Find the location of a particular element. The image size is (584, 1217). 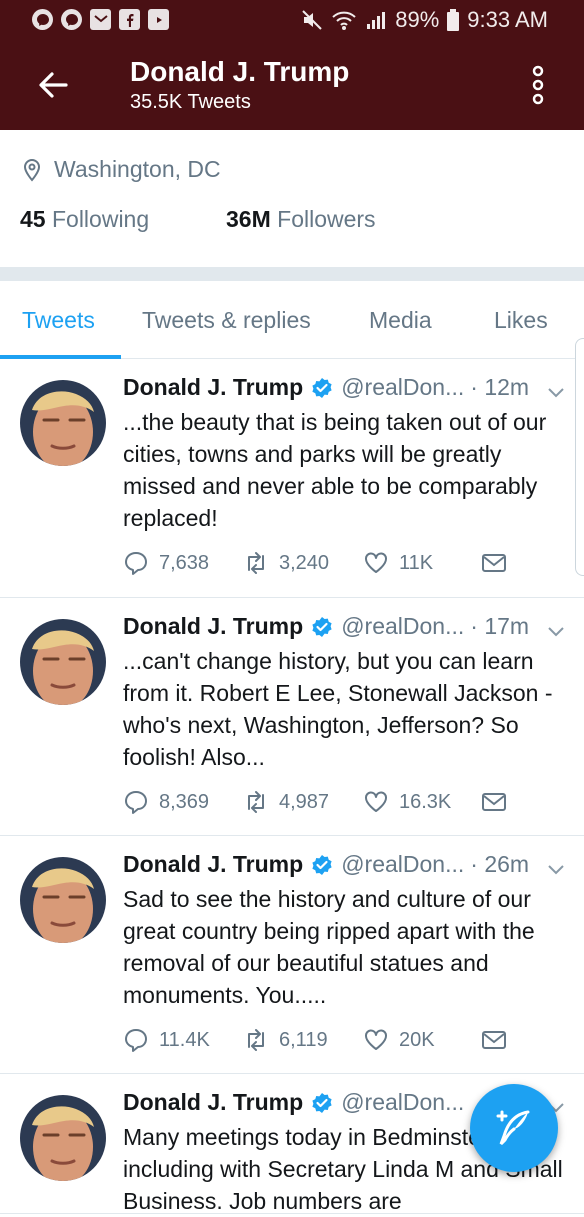

tweet-actions: 7,638 3,240 11K is located at coordinates (323, 565).